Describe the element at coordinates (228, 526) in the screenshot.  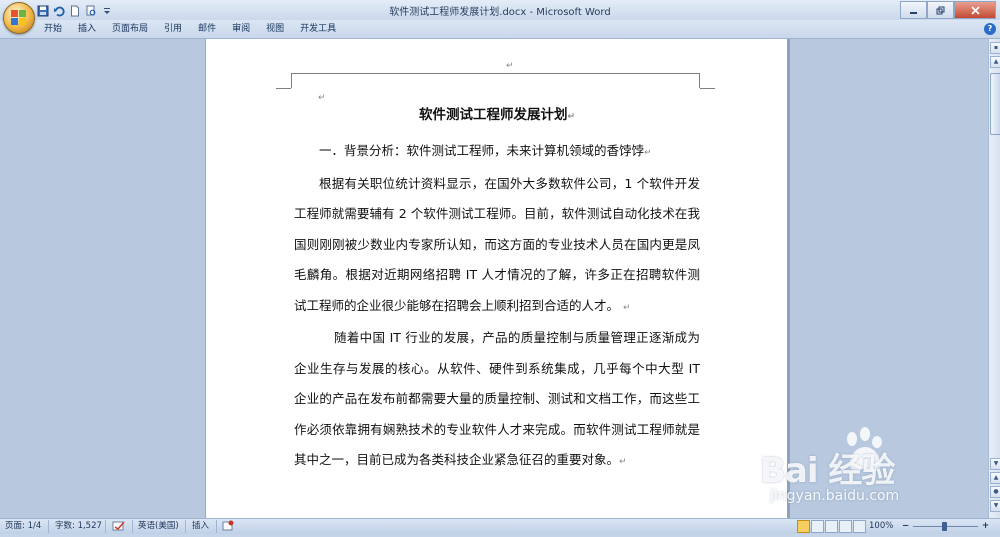
I see `macro-record-icon` at that location.